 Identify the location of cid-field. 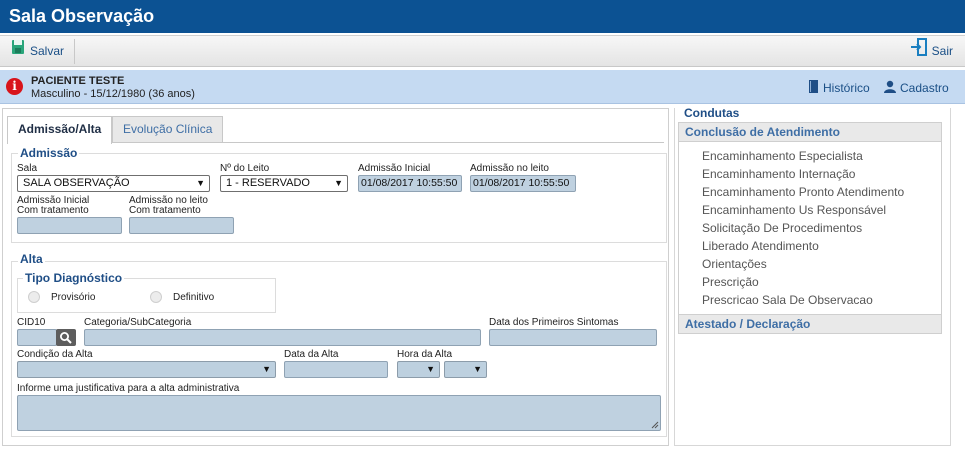
(37, 337).